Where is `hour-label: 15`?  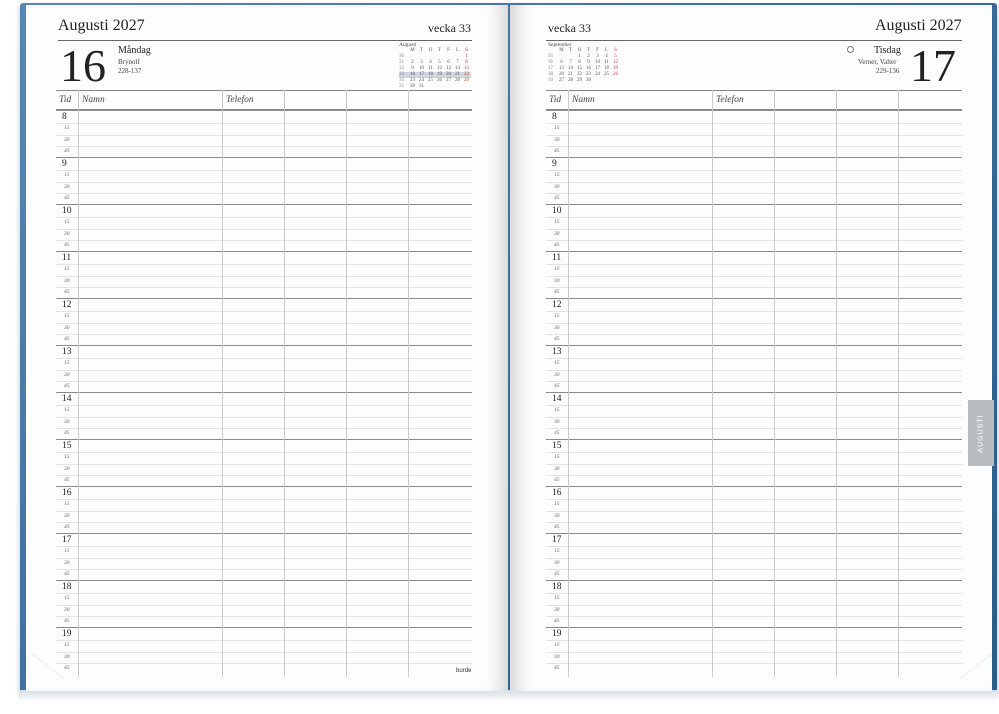
hour-label: 15 is located at coordinates (67, 446).